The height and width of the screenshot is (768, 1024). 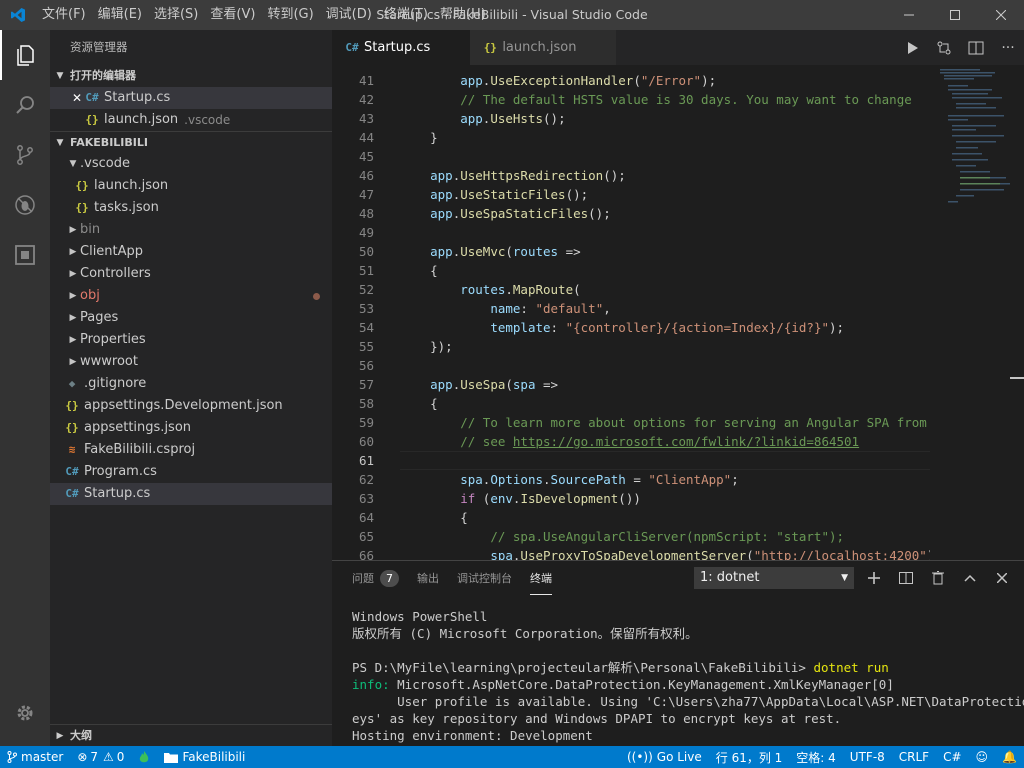 What do you see at coordinates (191, 362) in the screenshot?
I see `tree-item-wwwroot: ▶ wwwroot` at bounding box center [191, 362].